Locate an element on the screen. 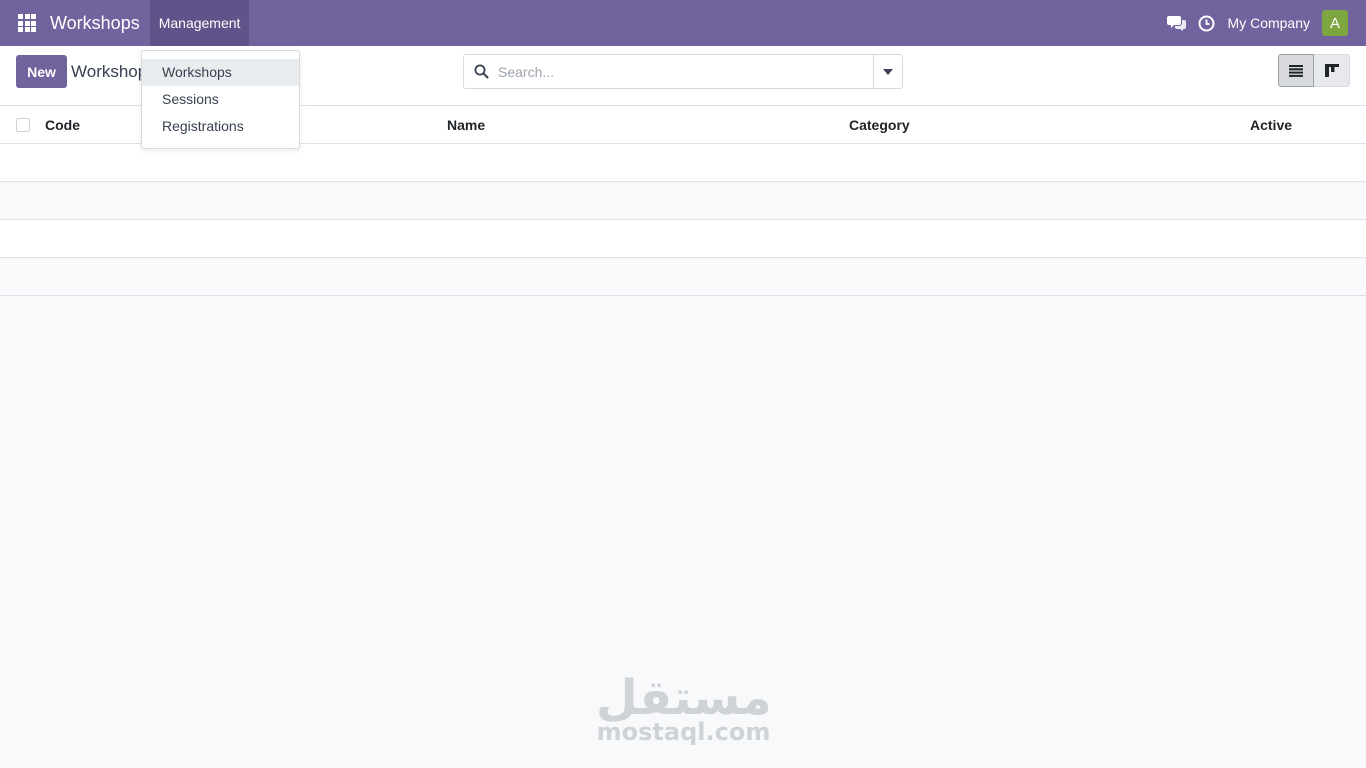 This screenshot has height=768, width=1366. company-switcher: My Company is located at coordinates (1269, 23).